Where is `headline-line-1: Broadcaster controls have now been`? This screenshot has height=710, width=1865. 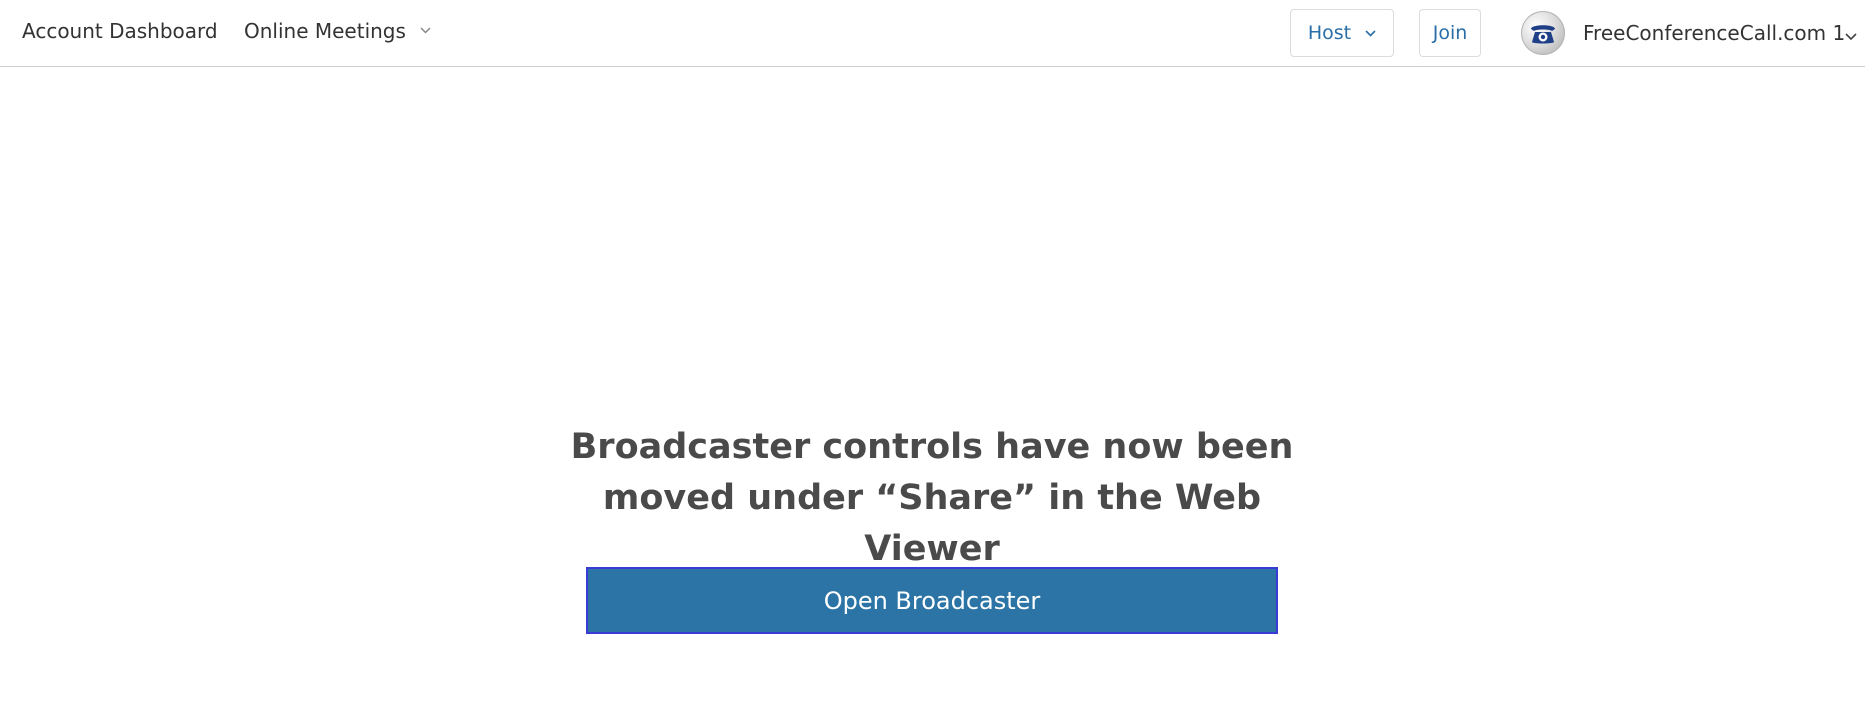
headline-line-1: Broadcaster controls have now been is located at coordinates (932, 447).